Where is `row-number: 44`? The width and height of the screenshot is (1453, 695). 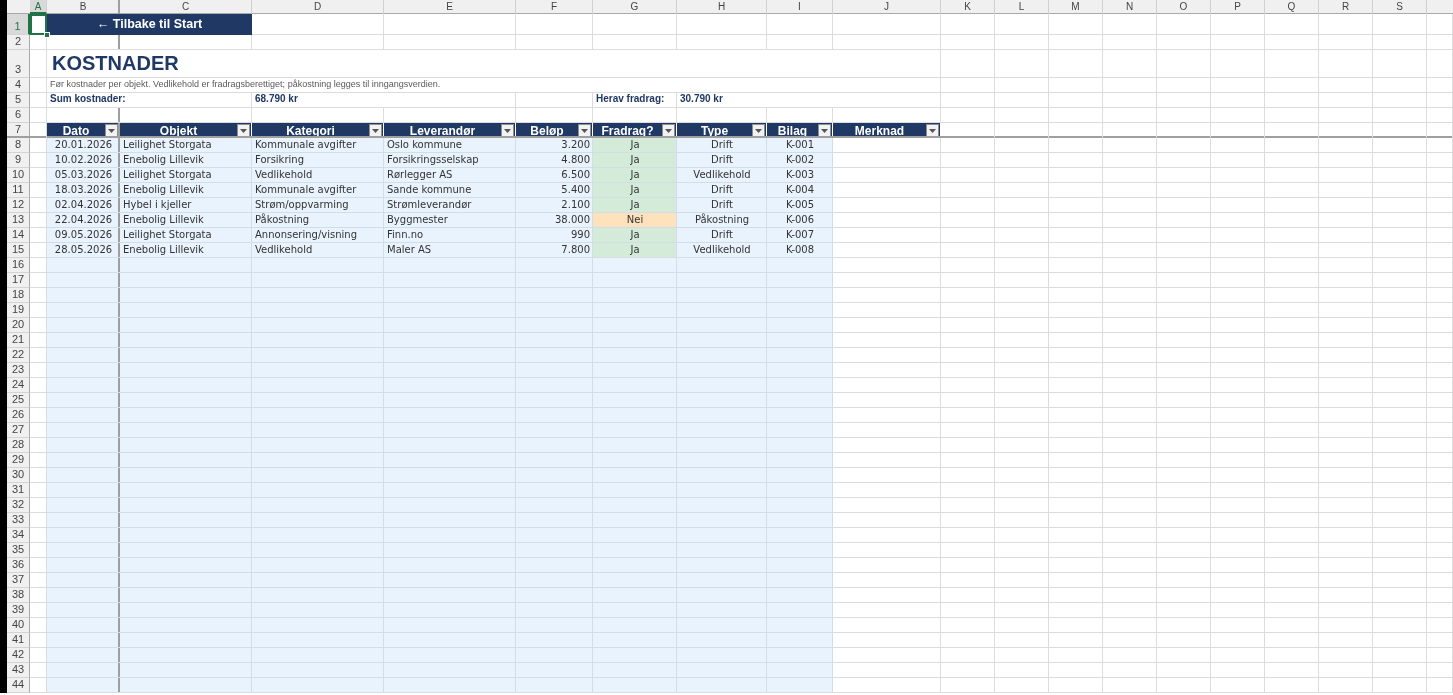 row-number: 44 is located at coordinates (18, 685).